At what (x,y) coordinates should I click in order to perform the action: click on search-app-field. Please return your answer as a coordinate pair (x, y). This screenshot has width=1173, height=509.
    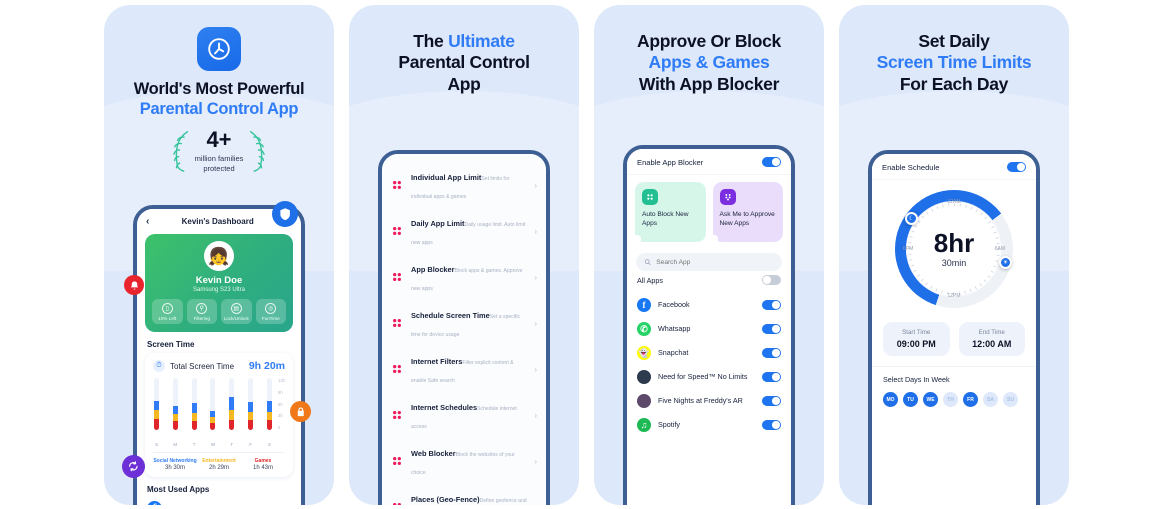
    Looking at the image, I should click on (709, 262).